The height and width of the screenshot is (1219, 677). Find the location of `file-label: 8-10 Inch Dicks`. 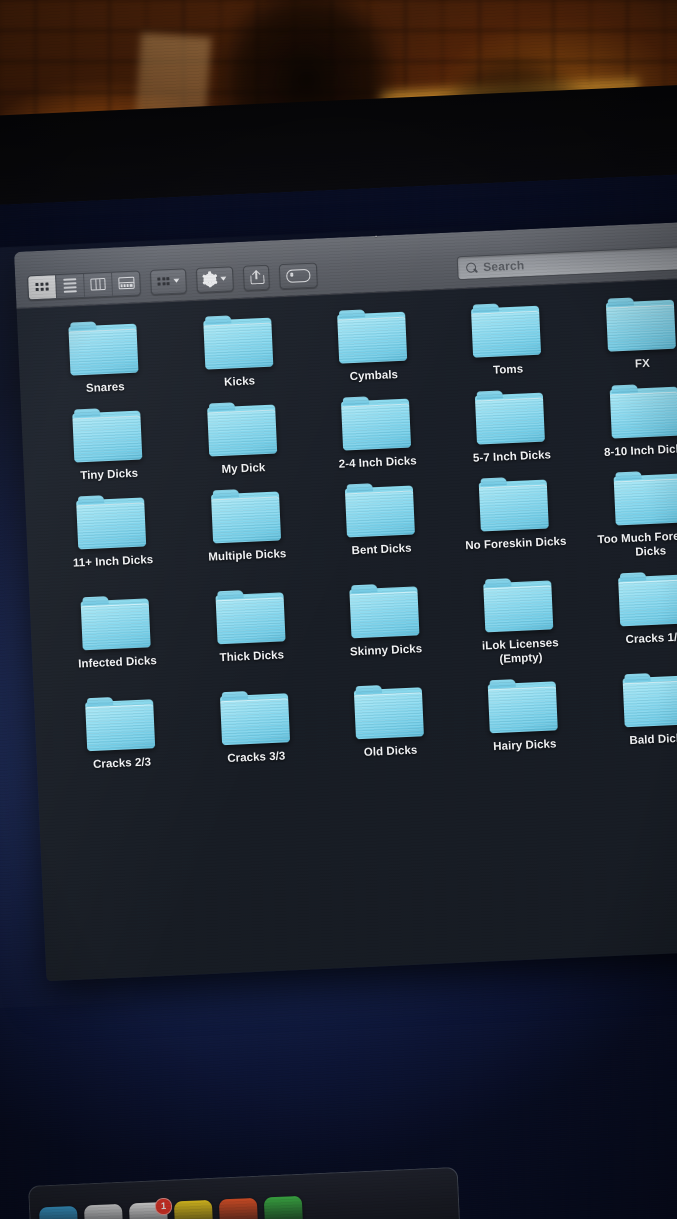

file-label: 8-10 Inch Dicks is located at coordinates (640, 451).